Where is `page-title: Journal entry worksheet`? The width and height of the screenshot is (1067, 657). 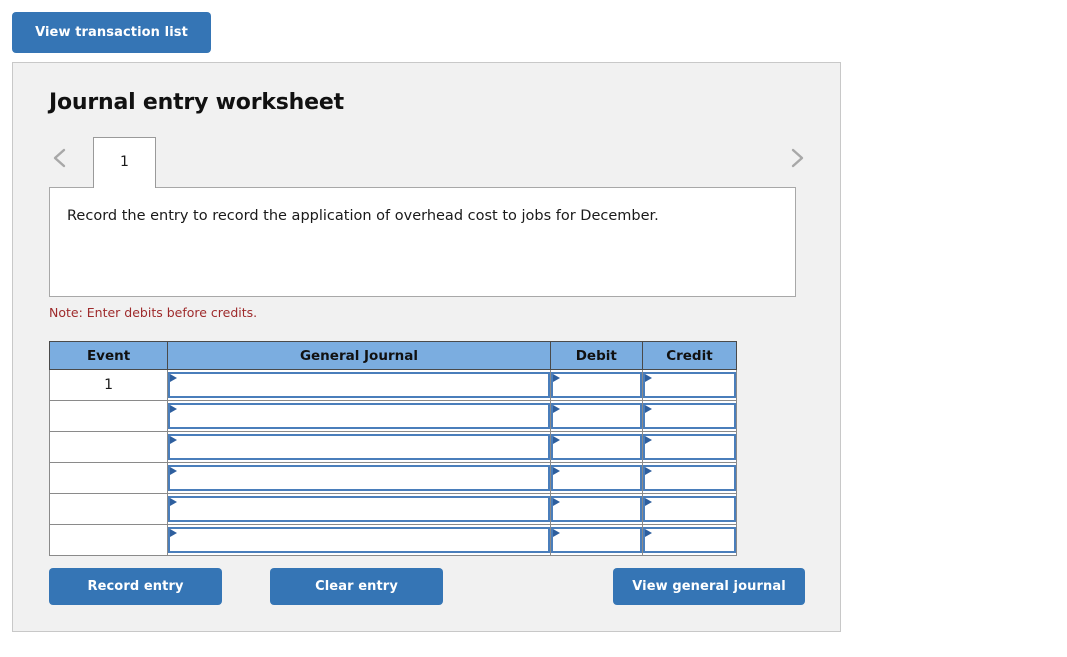 page-title: Journal entry worksheet is located at coordinates (196, 102).